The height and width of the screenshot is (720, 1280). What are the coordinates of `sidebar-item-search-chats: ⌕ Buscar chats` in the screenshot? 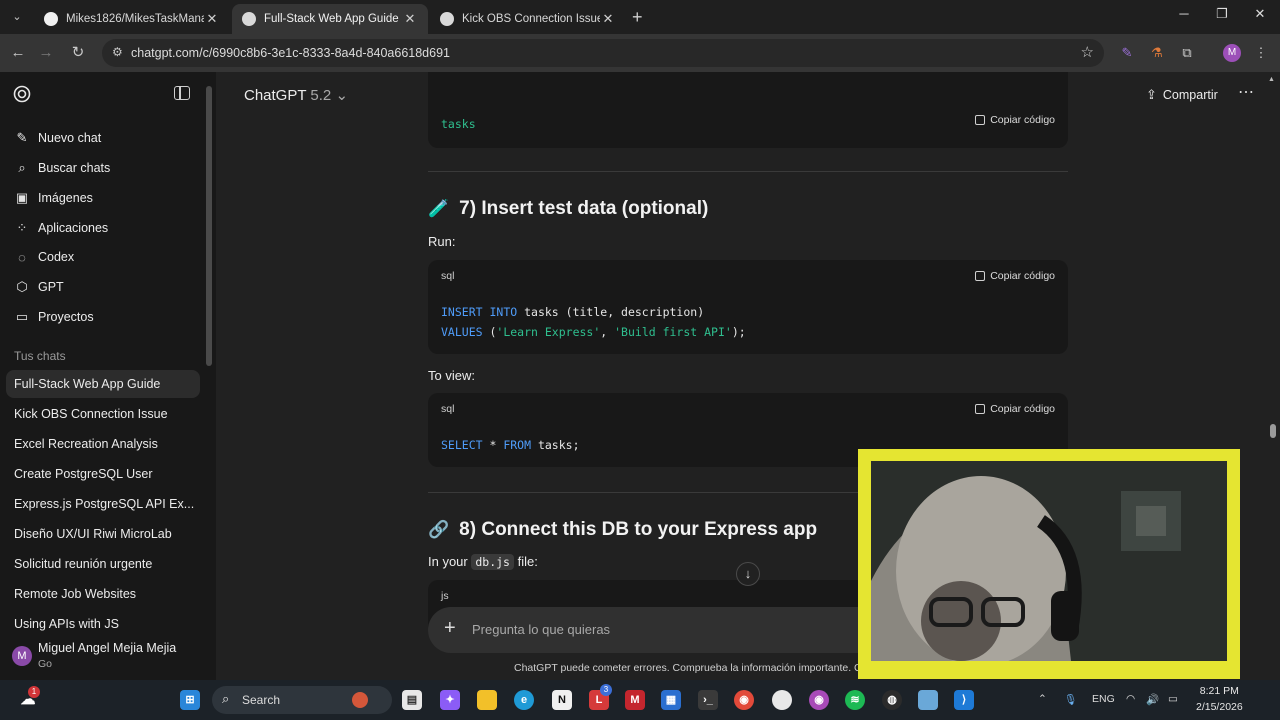 It's located at (104, 168).